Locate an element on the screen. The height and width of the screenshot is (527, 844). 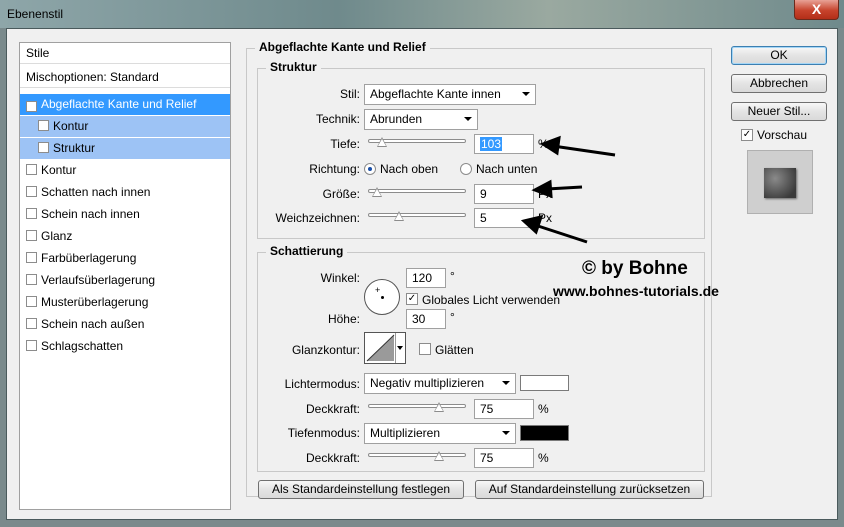
style-label: Stil: is located at coordinates (349, 94).